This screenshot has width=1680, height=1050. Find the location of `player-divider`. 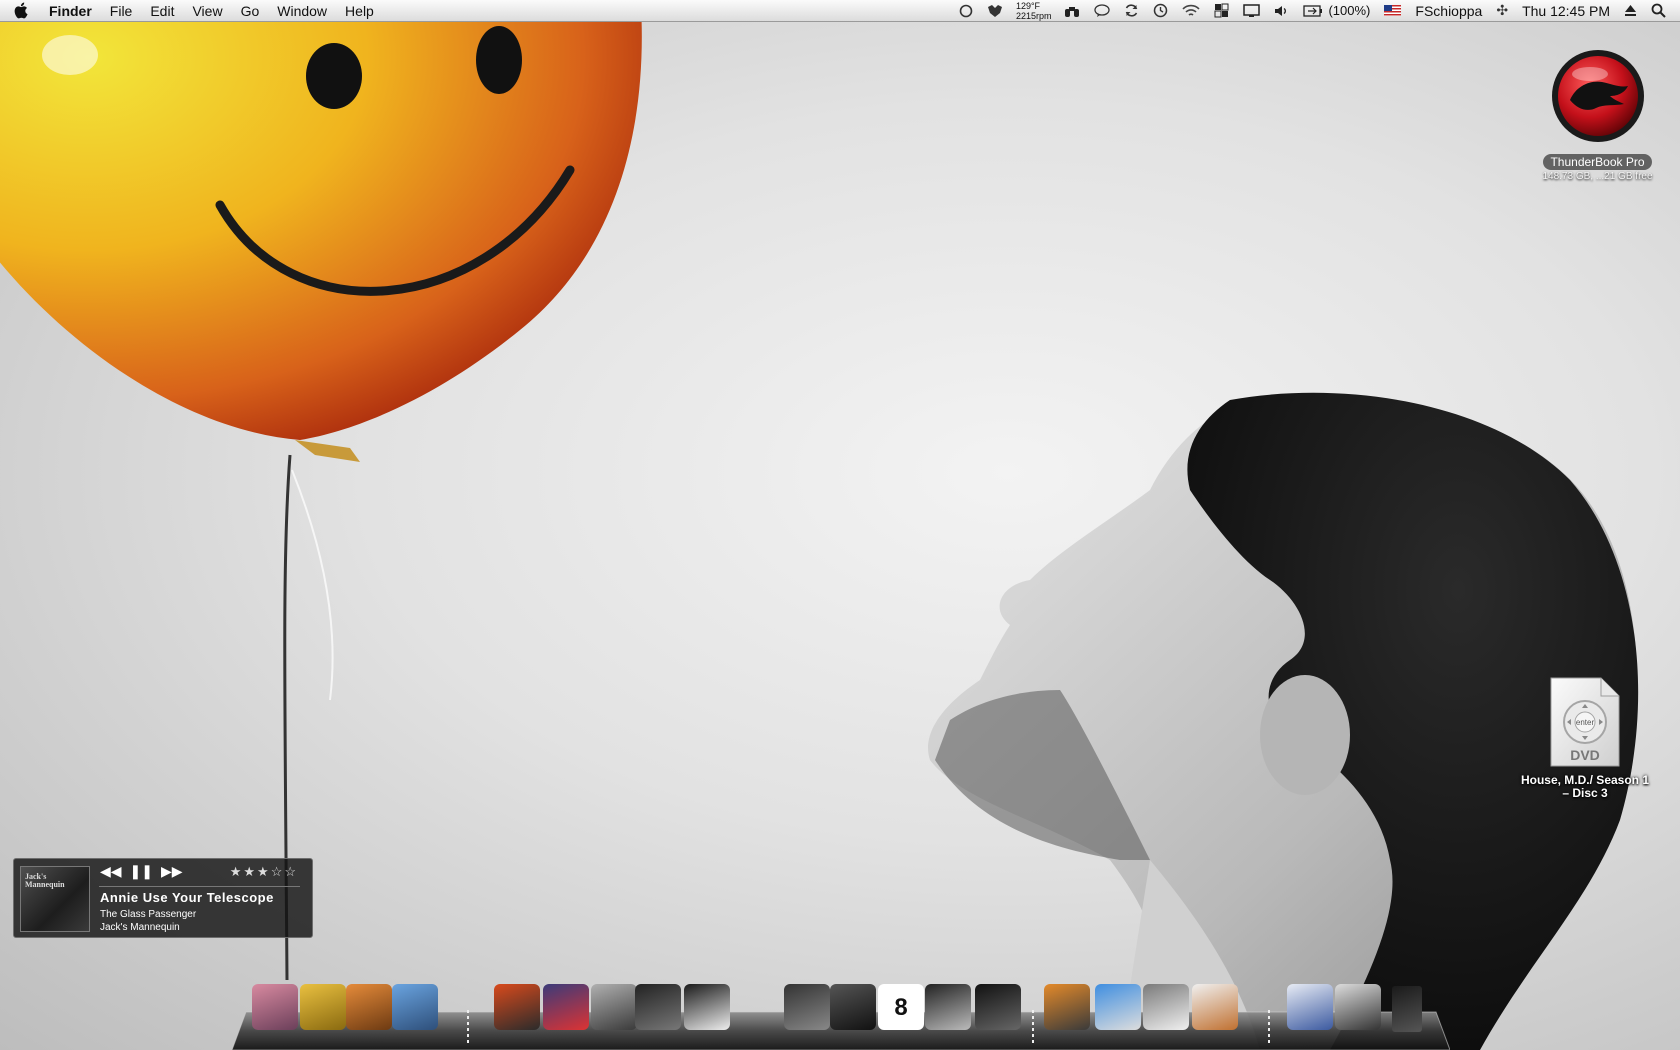

player-divider is located at coordinates (199, 886).